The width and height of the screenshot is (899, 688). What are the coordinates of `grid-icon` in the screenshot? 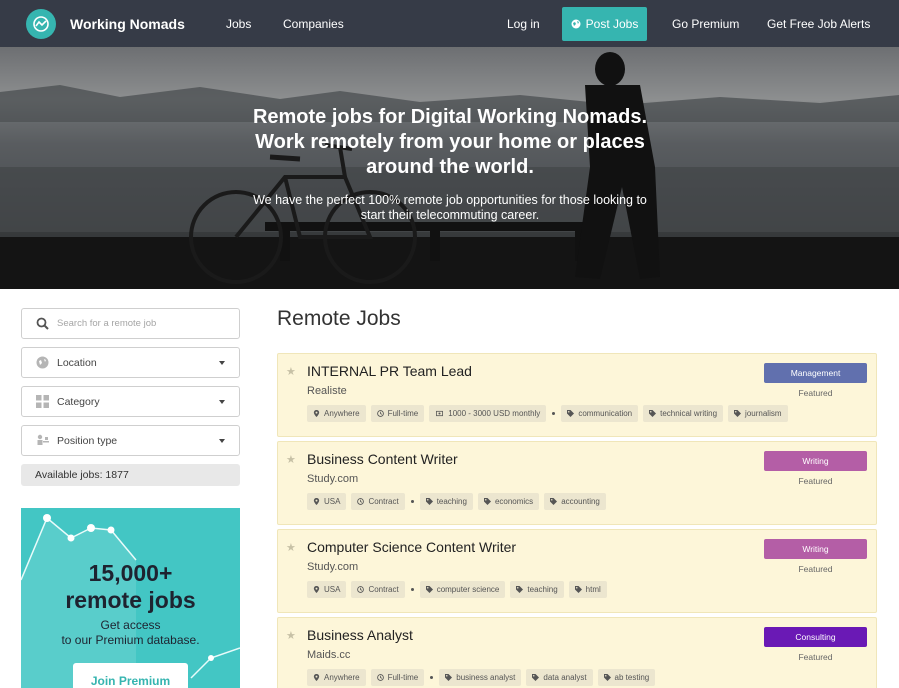 It's located at (42, 402).